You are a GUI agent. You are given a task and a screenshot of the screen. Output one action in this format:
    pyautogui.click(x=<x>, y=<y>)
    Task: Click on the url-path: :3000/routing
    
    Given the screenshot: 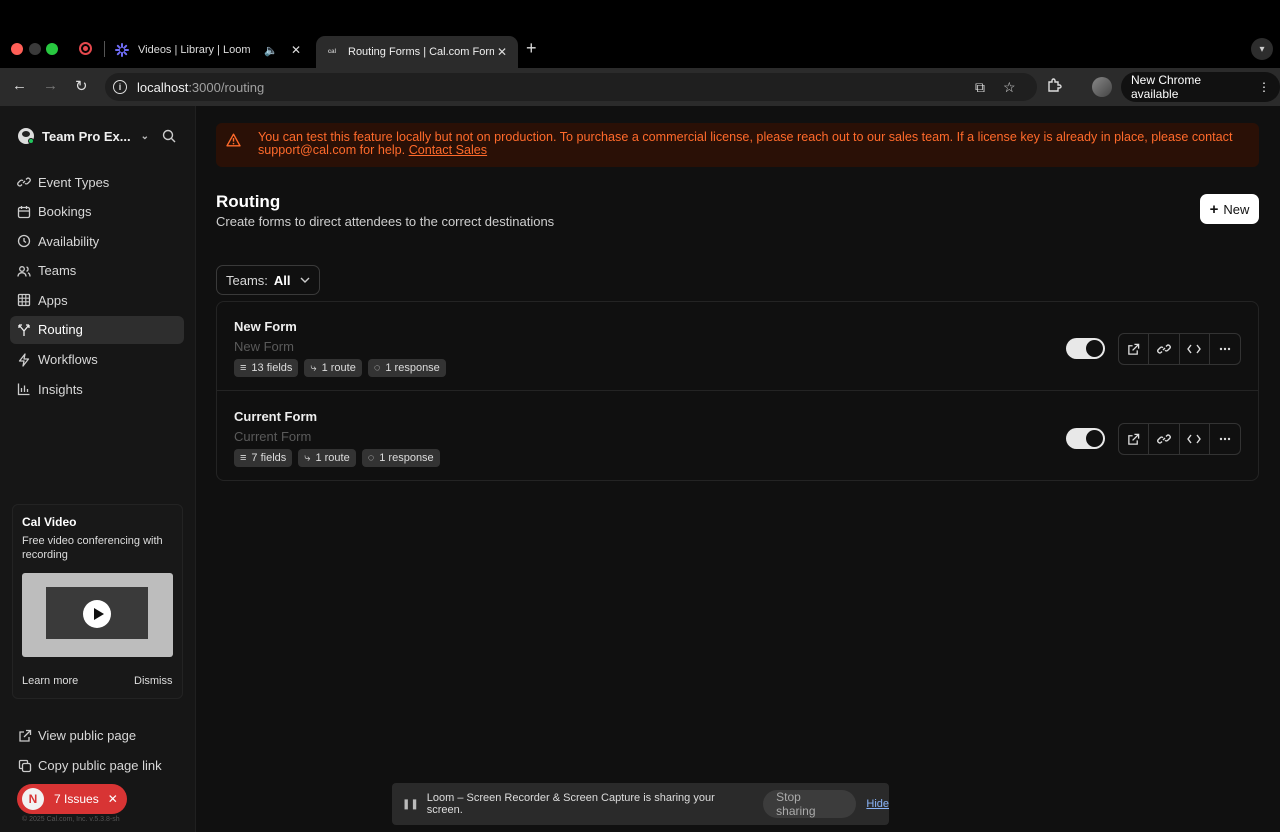 What is the action you would take?
    pyautogui.click(x=226, y=87)
    